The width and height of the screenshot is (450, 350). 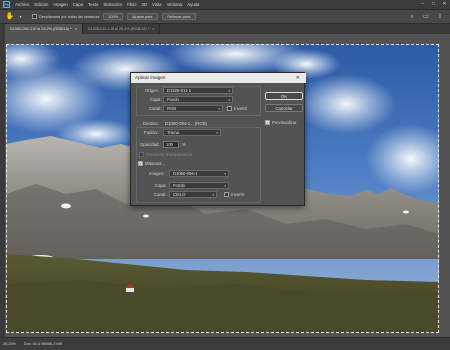 I want to click on origen-select: D1528-011-1 ▾, so click(x=198, y=90).